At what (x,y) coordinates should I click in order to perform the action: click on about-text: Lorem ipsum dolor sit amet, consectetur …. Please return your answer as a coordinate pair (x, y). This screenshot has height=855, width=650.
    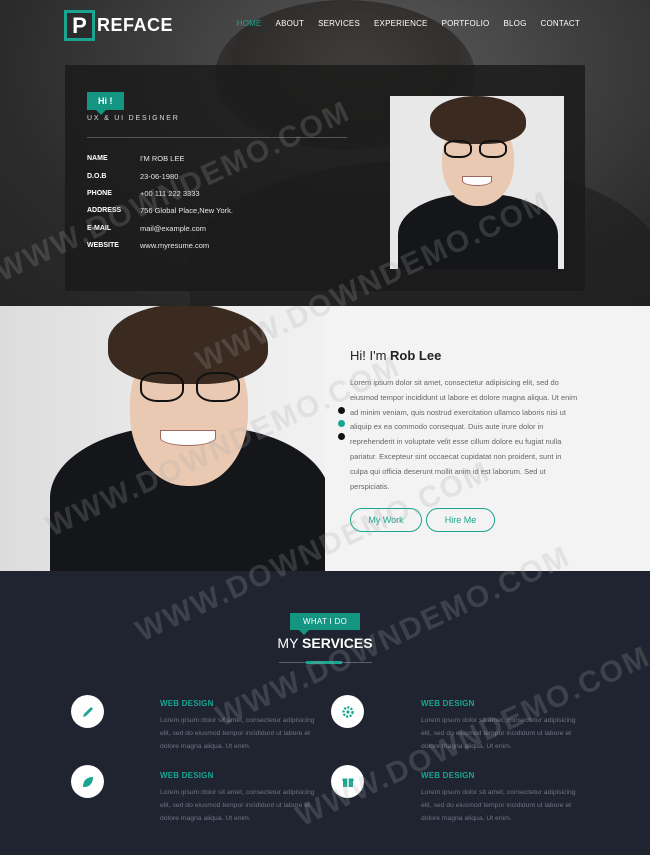
    Looking at the image, I should click on (464, 434).